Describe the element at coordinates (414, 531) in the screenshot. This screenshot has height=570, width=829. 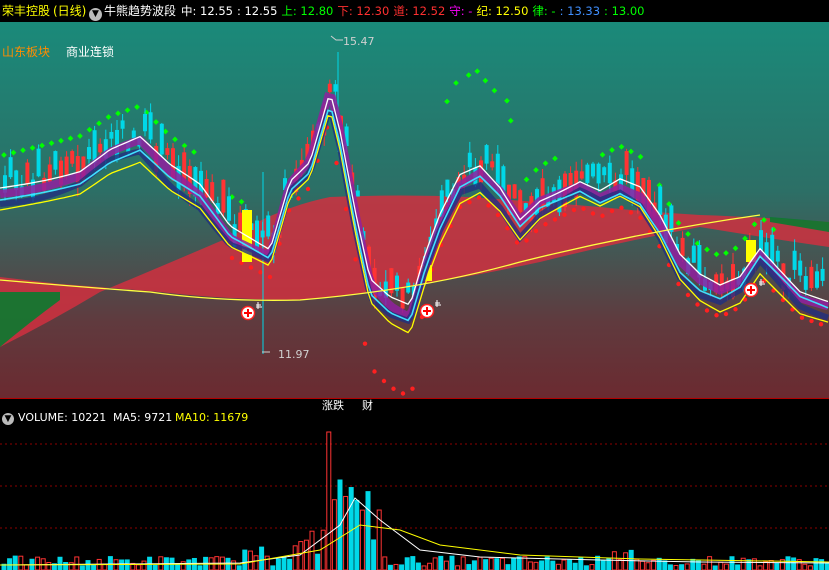
I see `volume-ma5-line` at that location.